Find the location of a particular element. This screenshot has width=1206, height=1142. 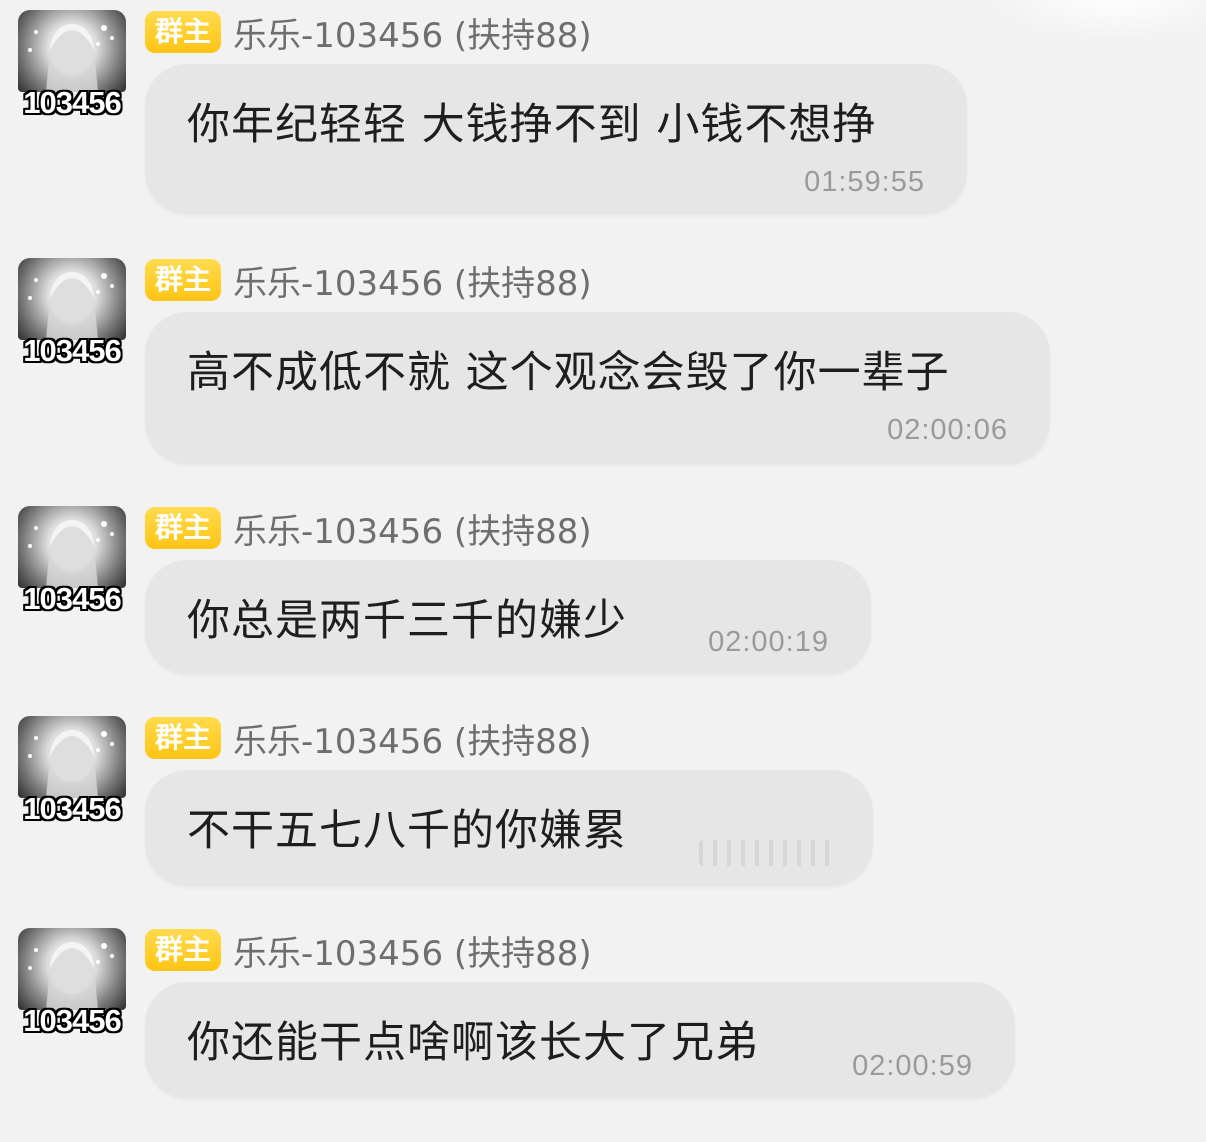

message-text: 不干五七八千的你嫌累 is located at coordinates (407, 831).